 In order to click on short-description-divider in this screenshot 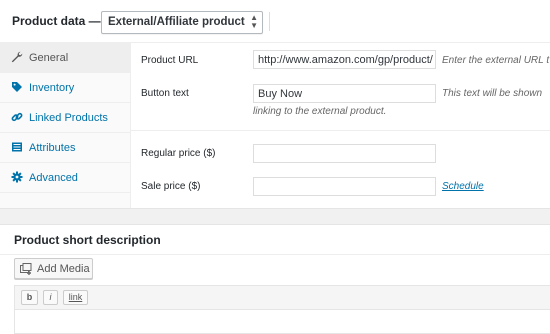, I will do `click(275, 254)`.